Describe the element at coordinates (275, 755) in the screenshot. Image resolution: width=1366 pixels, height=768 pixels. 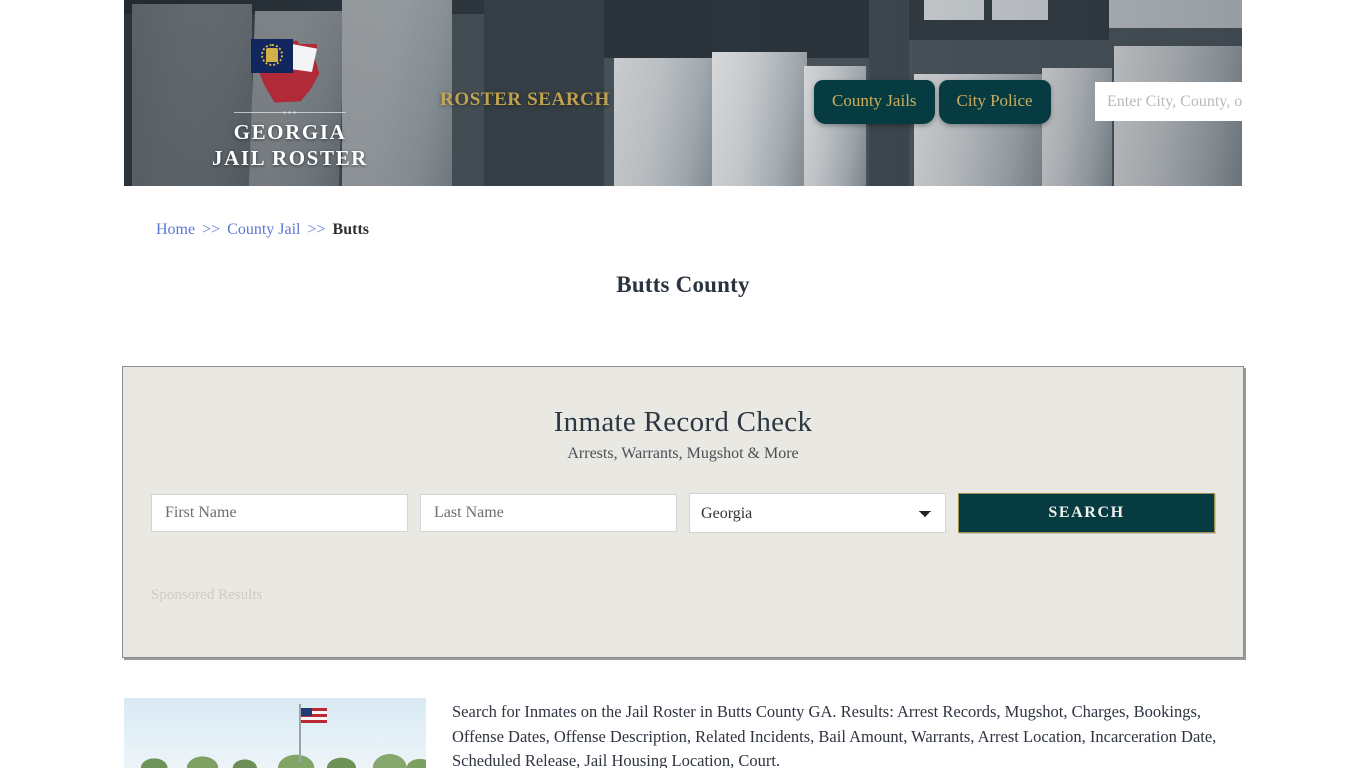
I see `treeline-graphic` at that location.